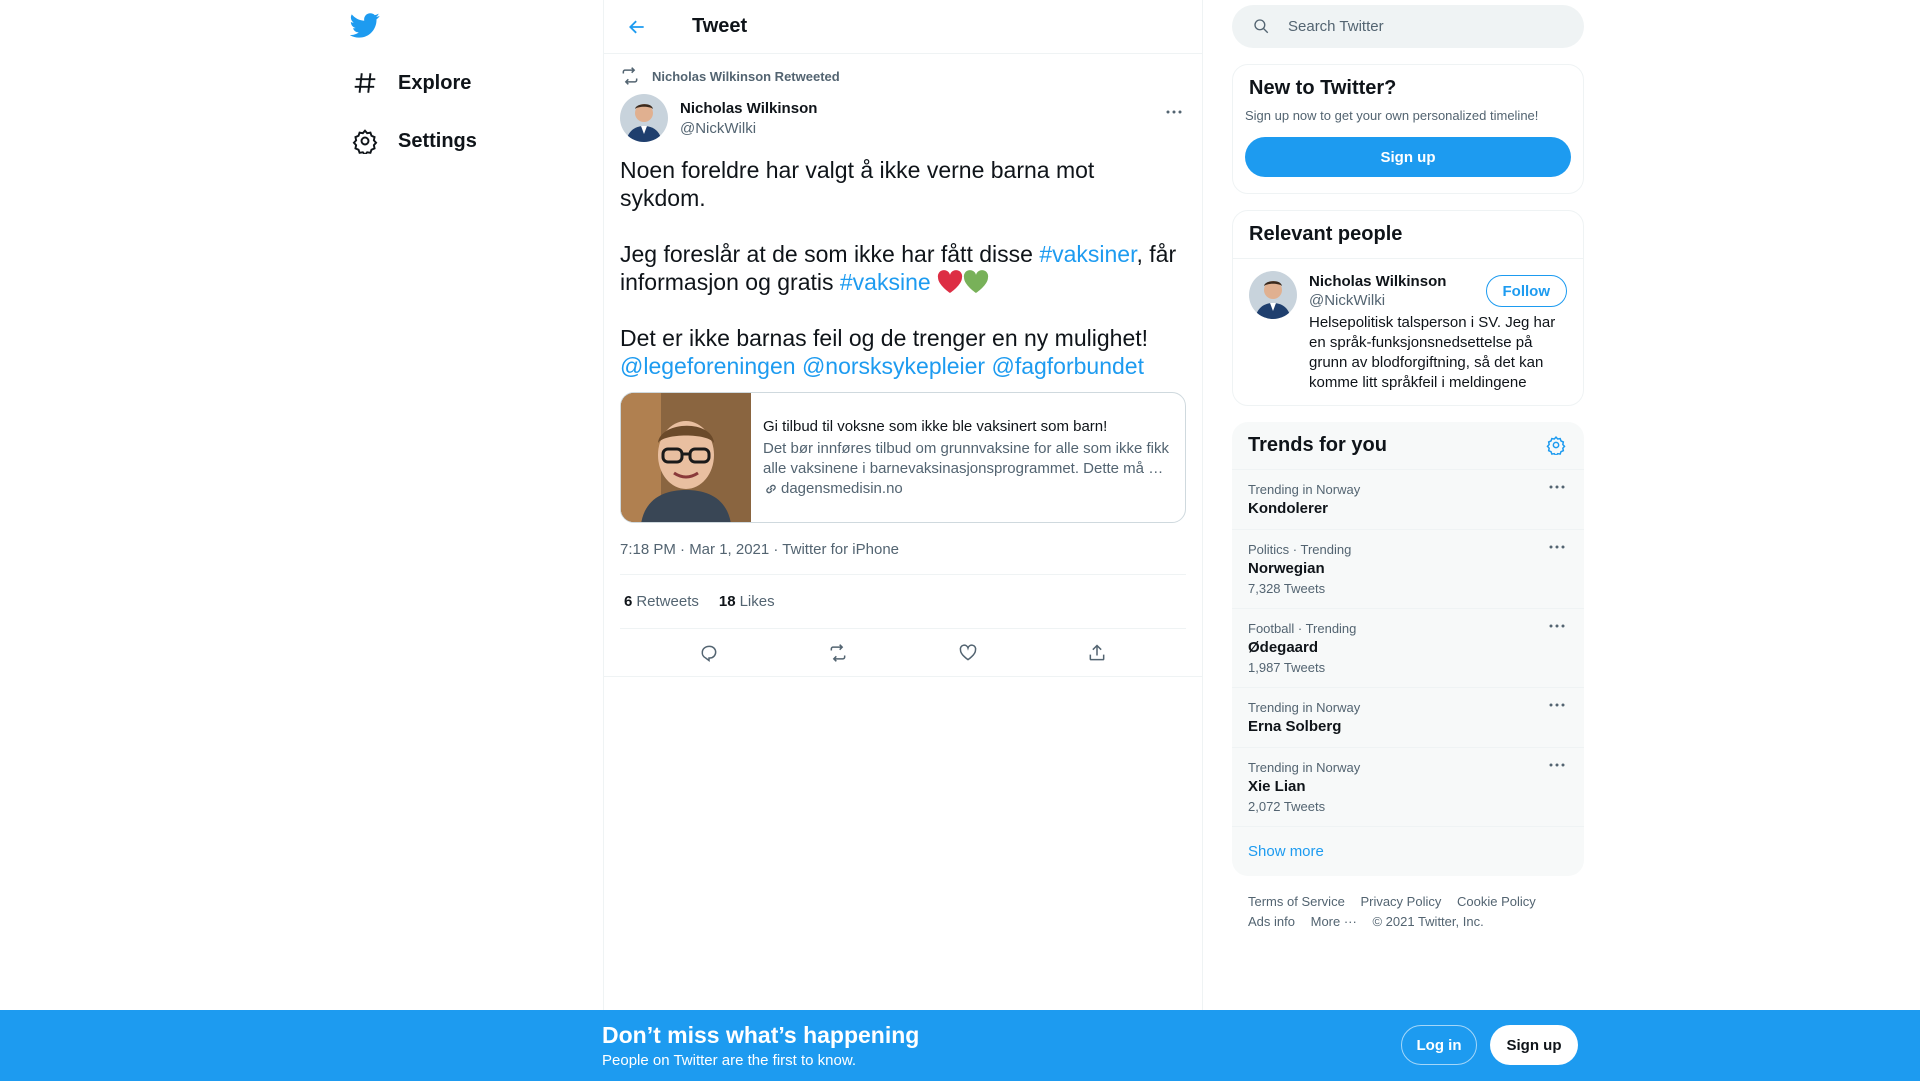  I want to click on red-heart-icon, so click(950, 282).